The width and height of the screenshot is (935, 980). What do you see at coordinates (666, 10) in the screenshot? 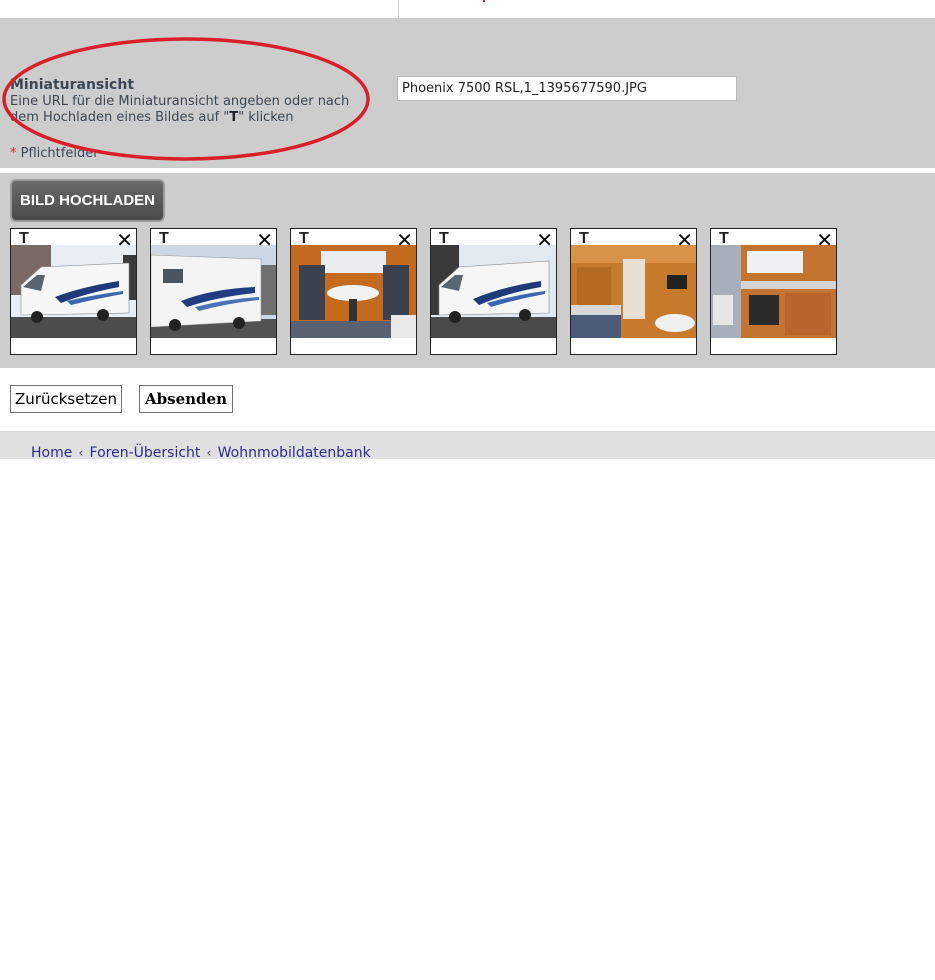
I see `top-input-strip` at bounding box center [666, 10].